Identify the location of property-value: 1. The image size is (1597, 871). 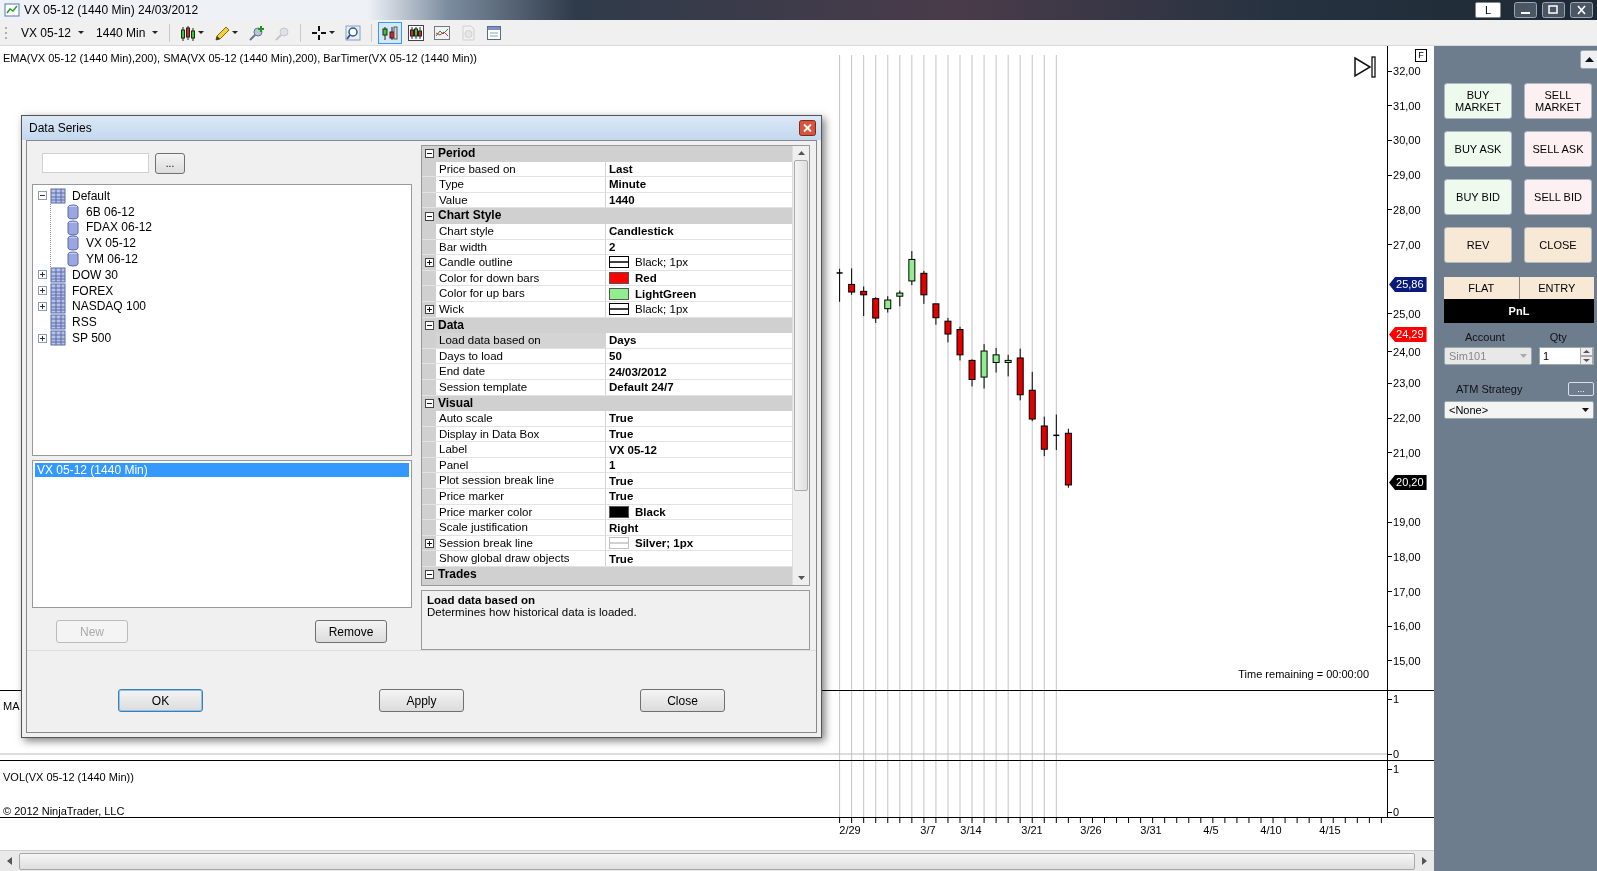
(612, 465).